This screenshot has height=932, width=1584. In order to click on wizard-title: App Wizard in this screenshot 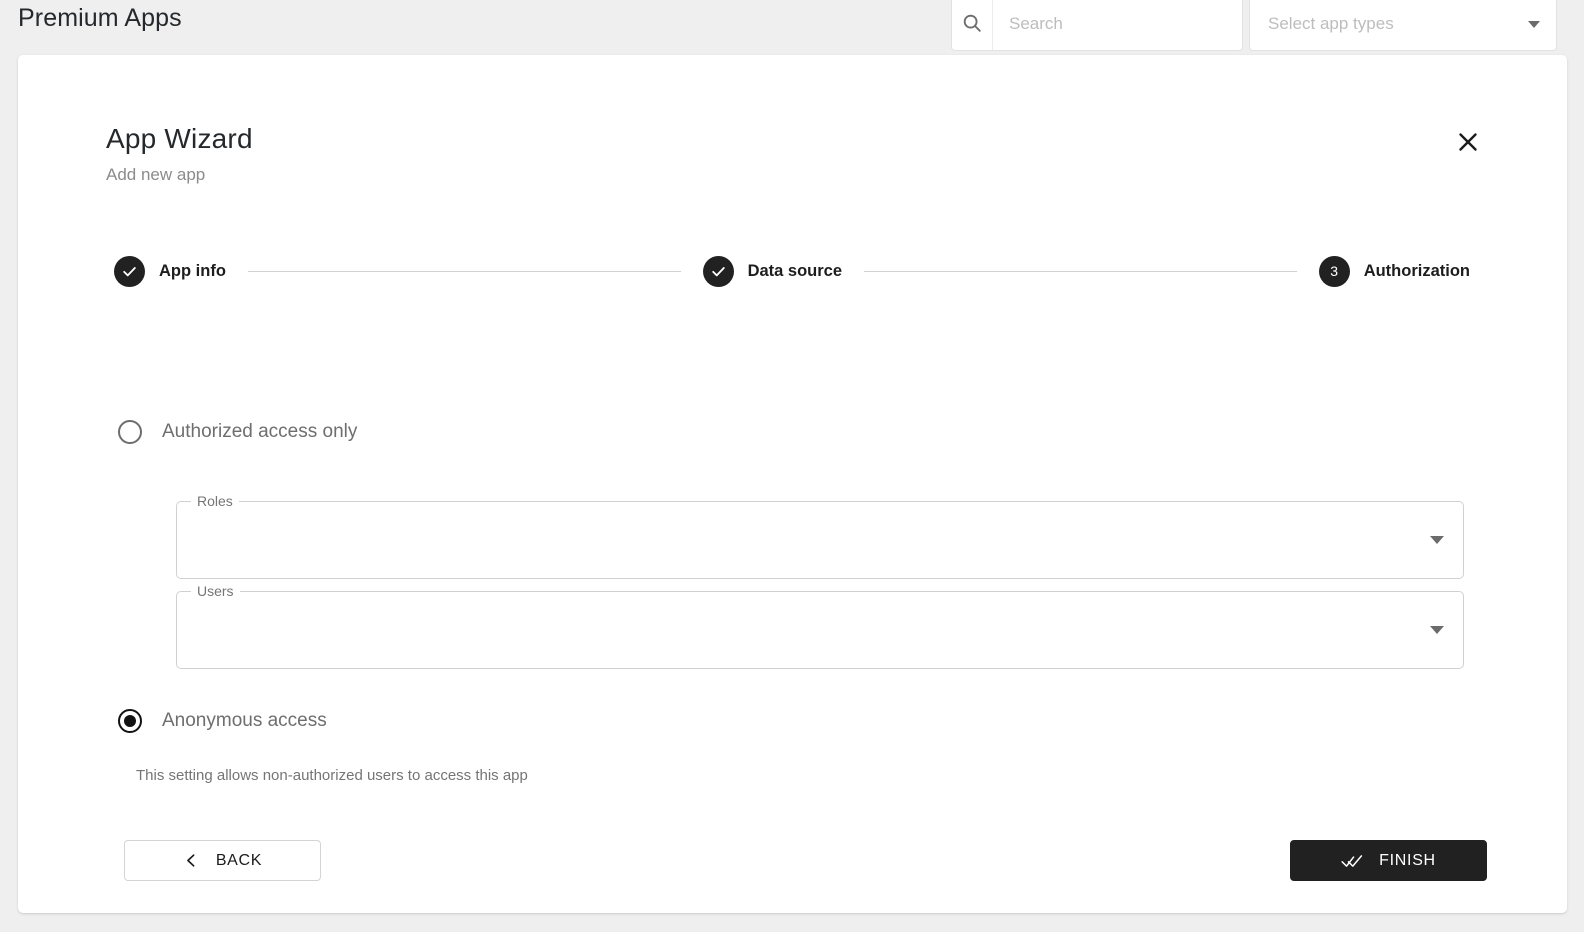, I will do `click(179, 138)`.